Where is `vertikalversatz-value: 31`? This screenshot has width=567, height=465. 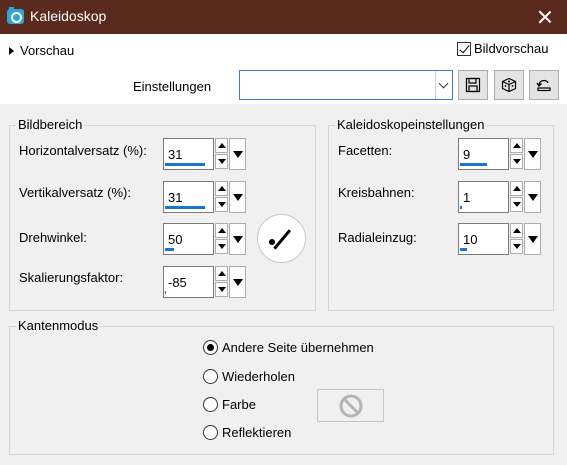 vertikalversatz-value: 31 is located at coordinates (175, 197).